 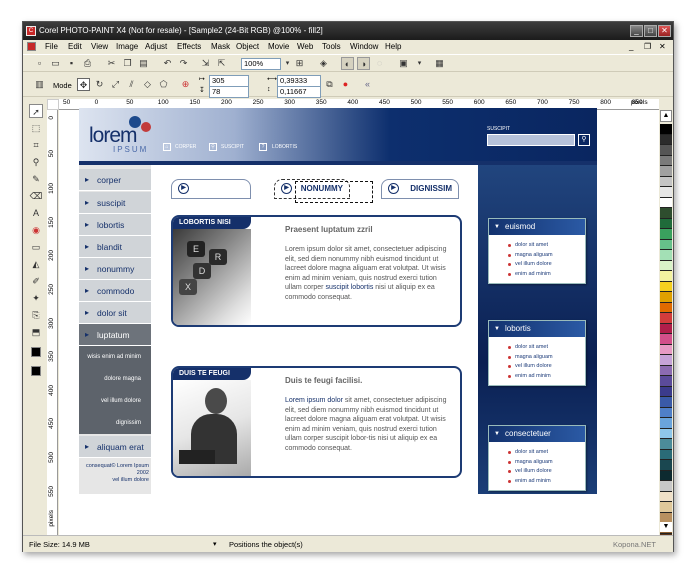 I want to click on right-box-title: euismod, so click(x=537, y=227).